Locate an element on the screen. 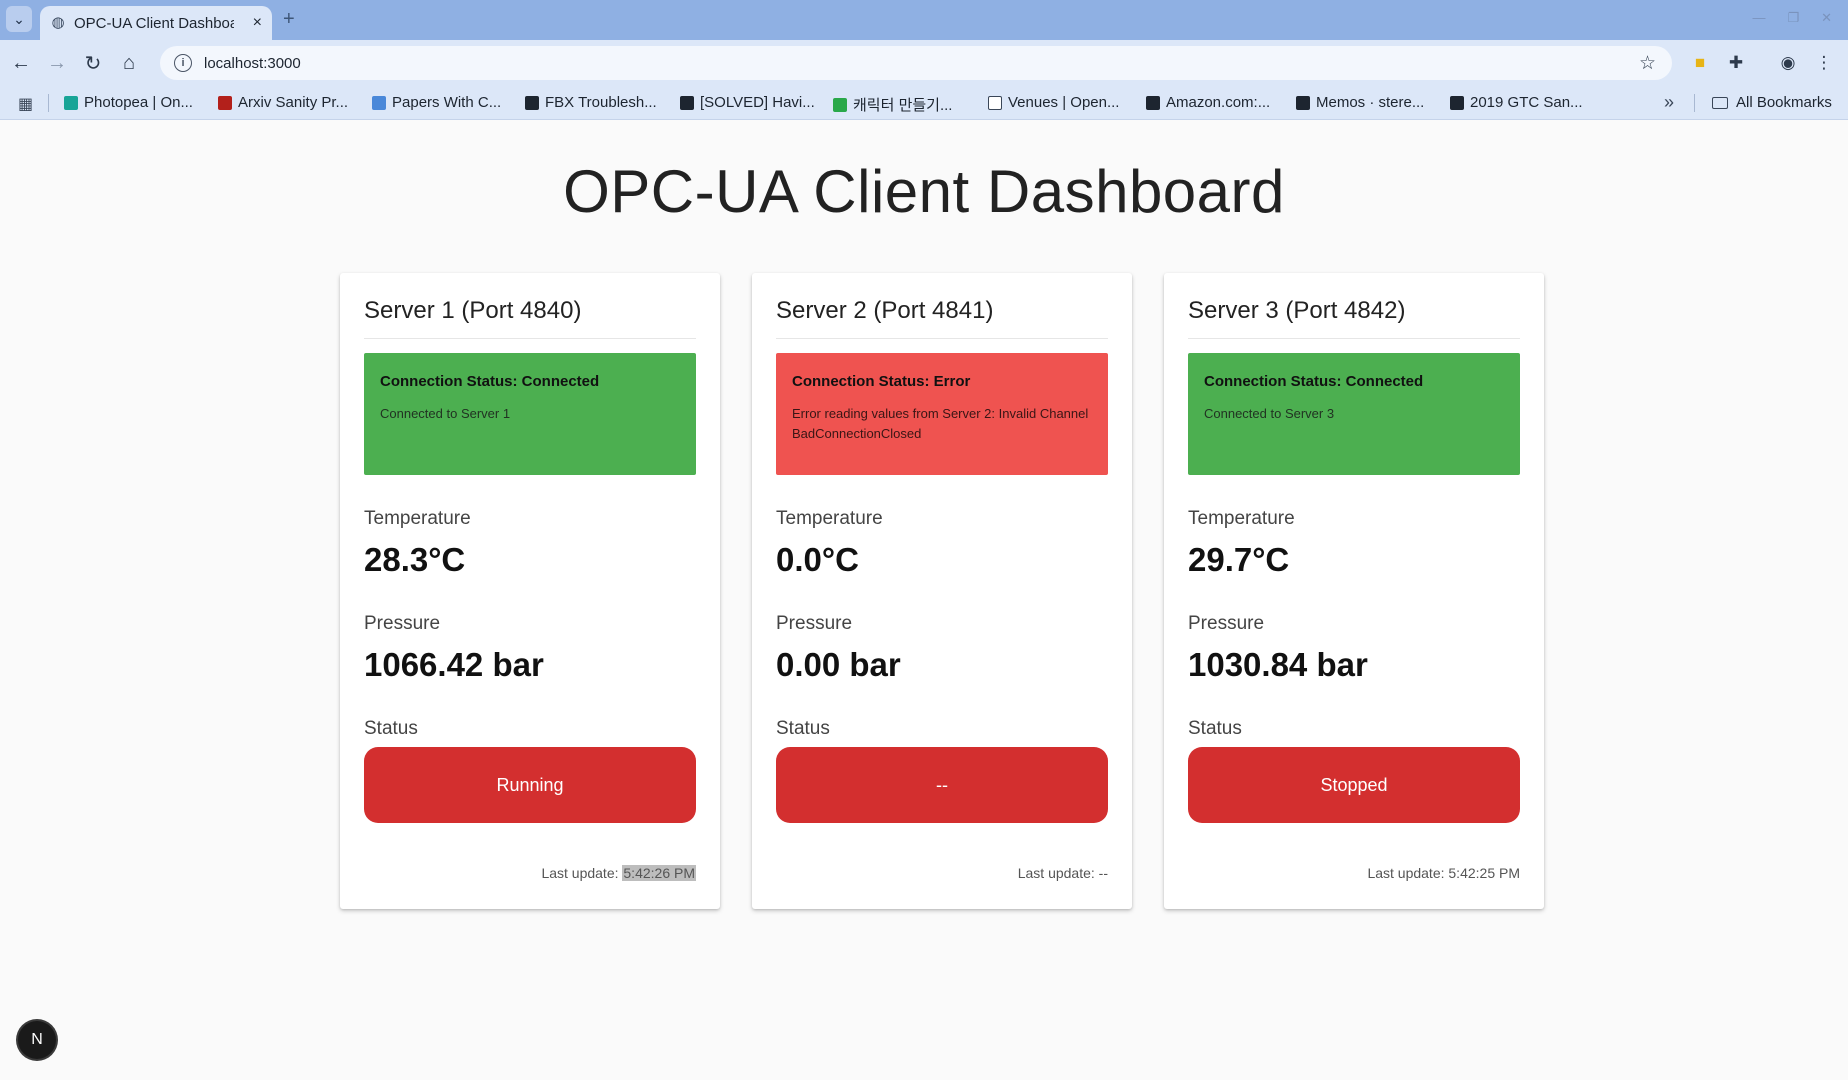  status-button: -- is located at coordinates (942, 785).